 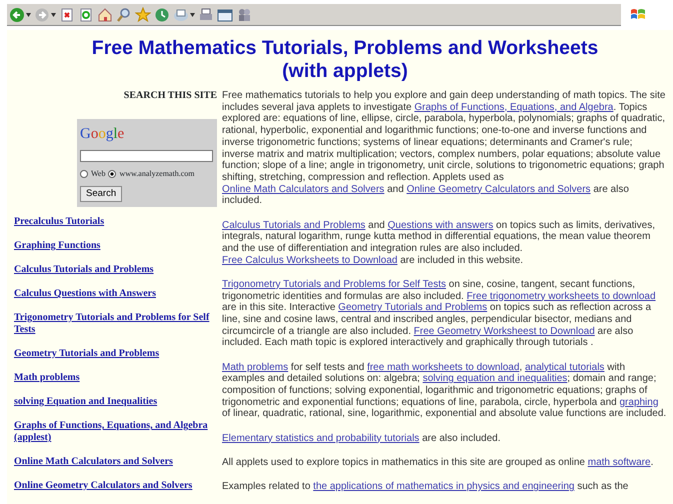 What do you see at coordinates (116, 432) in the screenshot?
I see `sidebar-link: Graphs of Functions, Equations, and Algebra (applest)` at bounding box center [116, 432].